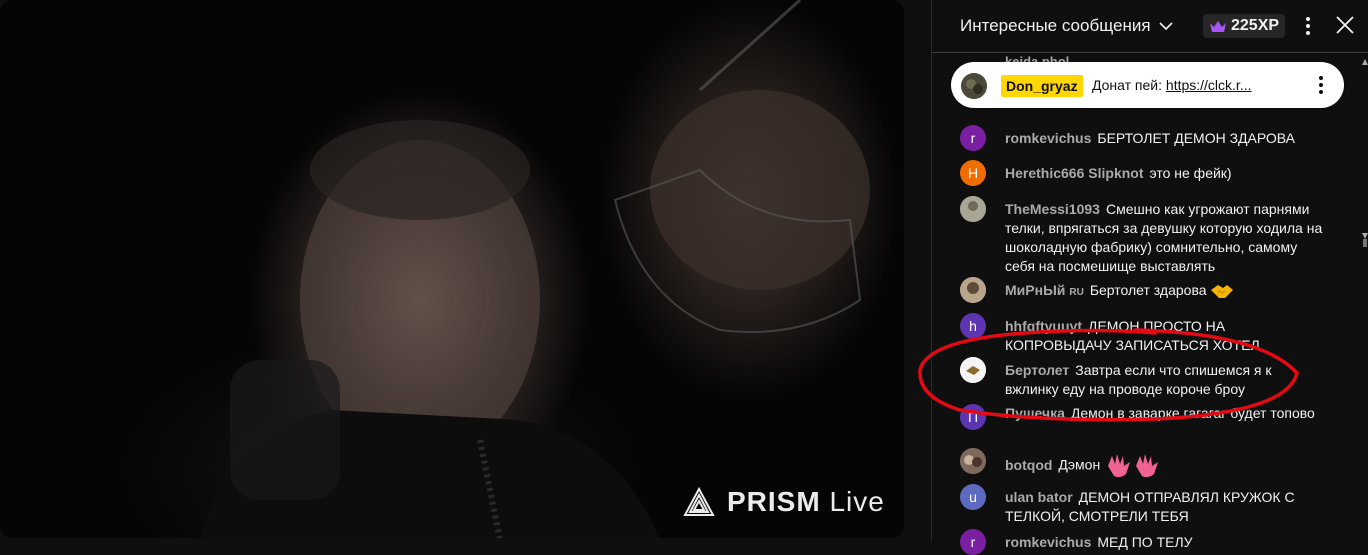  What do you see at coordinates (973, 173) in the screenshot?
I see `avatar: H` at bounding box center [973, 173].